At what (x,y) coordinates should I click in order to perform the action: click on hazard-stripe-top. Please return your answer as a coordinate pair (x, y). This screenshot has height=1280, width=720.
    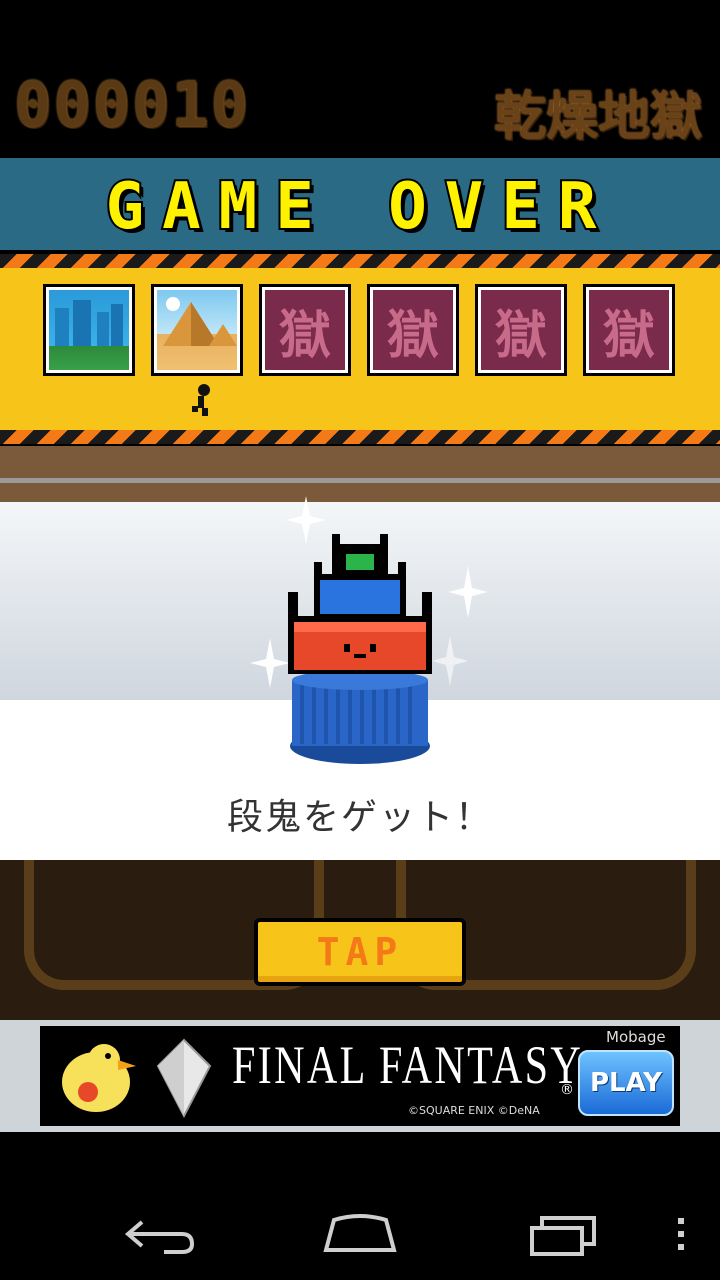
    Looking at the image, I should click on (360, 261).